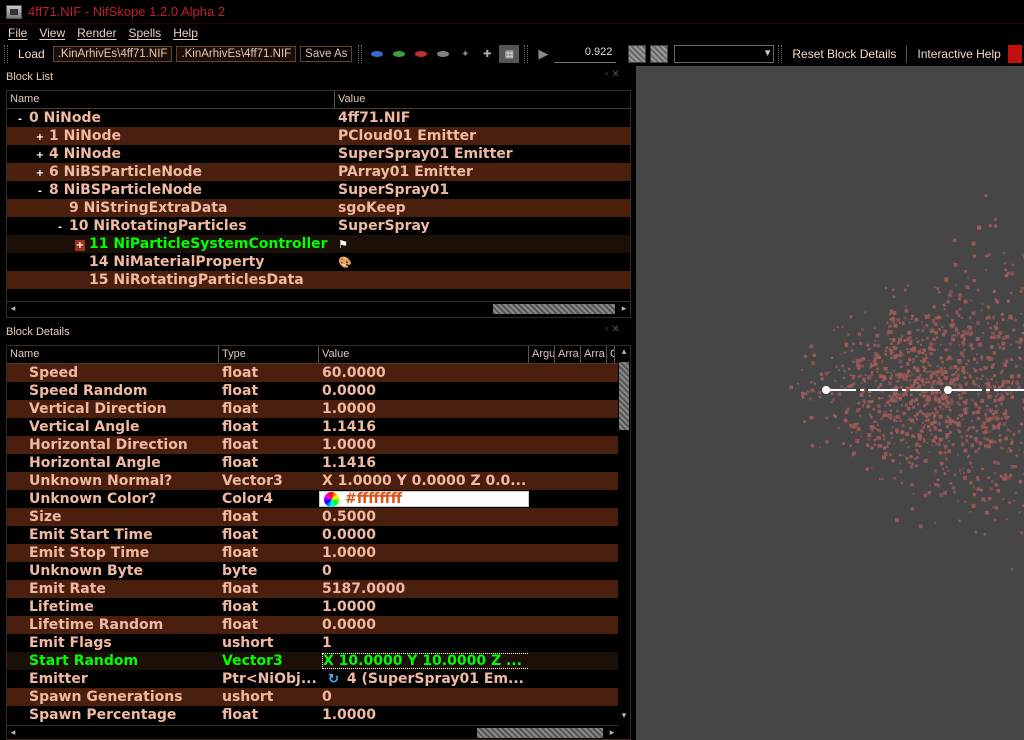 The image size is (1024, 740). I want to click on view-blue-icon, so click(377, 54).